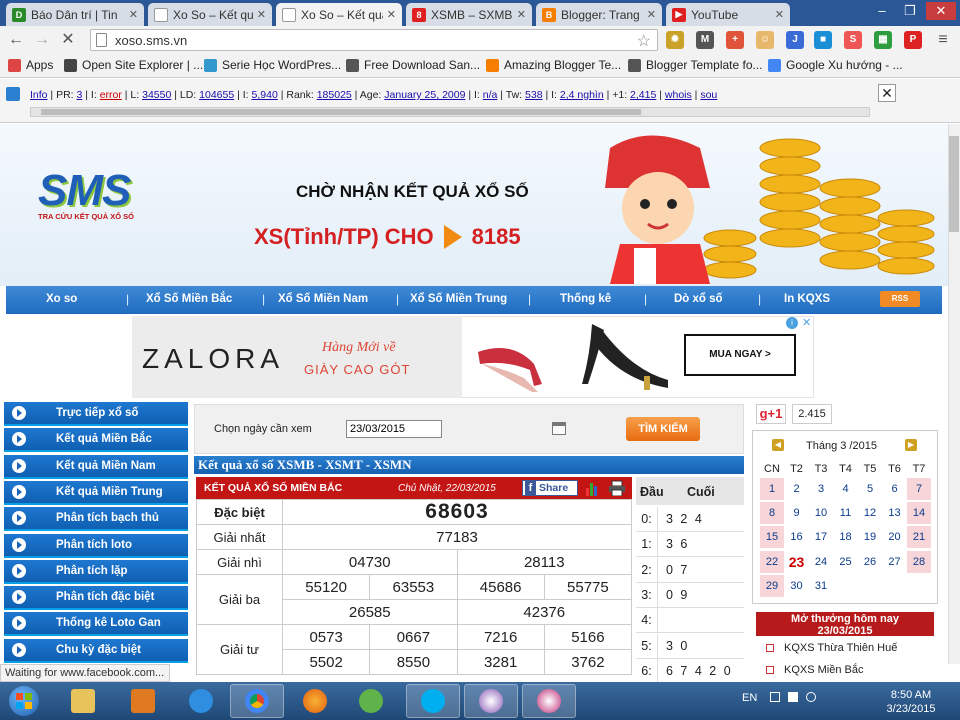 The width and height of the screenshot is (960, 720). I want to click on rss-button: RSS, so click(900, 299).